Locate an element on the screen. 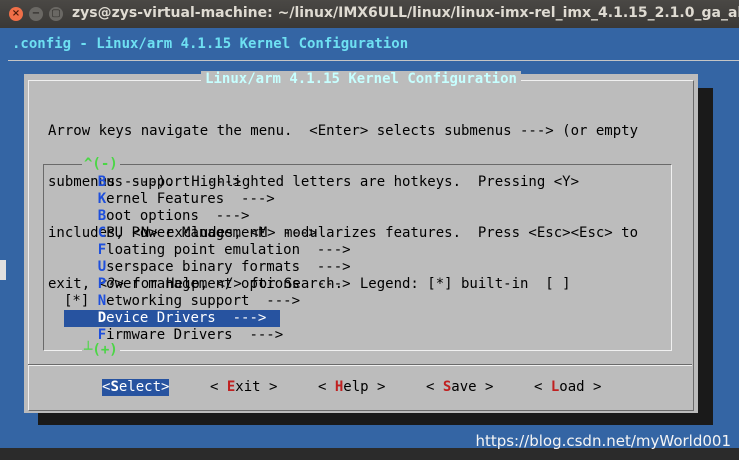 The width and height of the screenshot is (739, 460). maximize-window-button: ▢ is located at coordinates (56, 14).